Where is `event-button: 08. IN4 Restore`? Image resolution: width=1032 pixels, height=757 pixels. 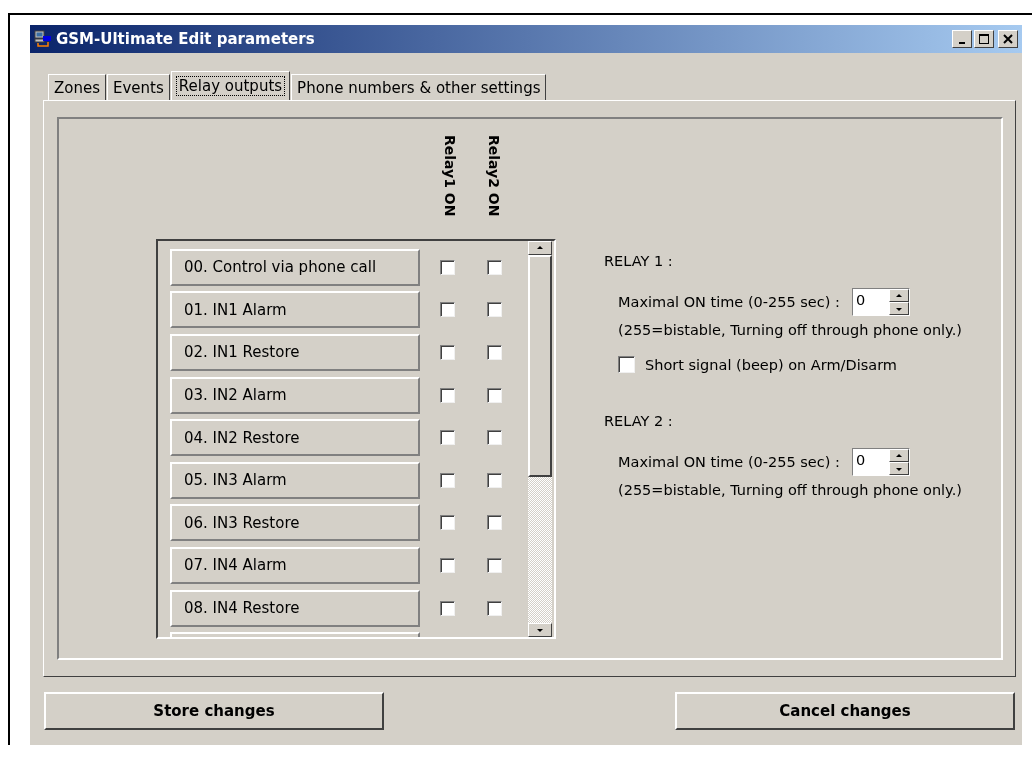
event-button: 08. IN4 Restore is located at coordinates (295, 608).